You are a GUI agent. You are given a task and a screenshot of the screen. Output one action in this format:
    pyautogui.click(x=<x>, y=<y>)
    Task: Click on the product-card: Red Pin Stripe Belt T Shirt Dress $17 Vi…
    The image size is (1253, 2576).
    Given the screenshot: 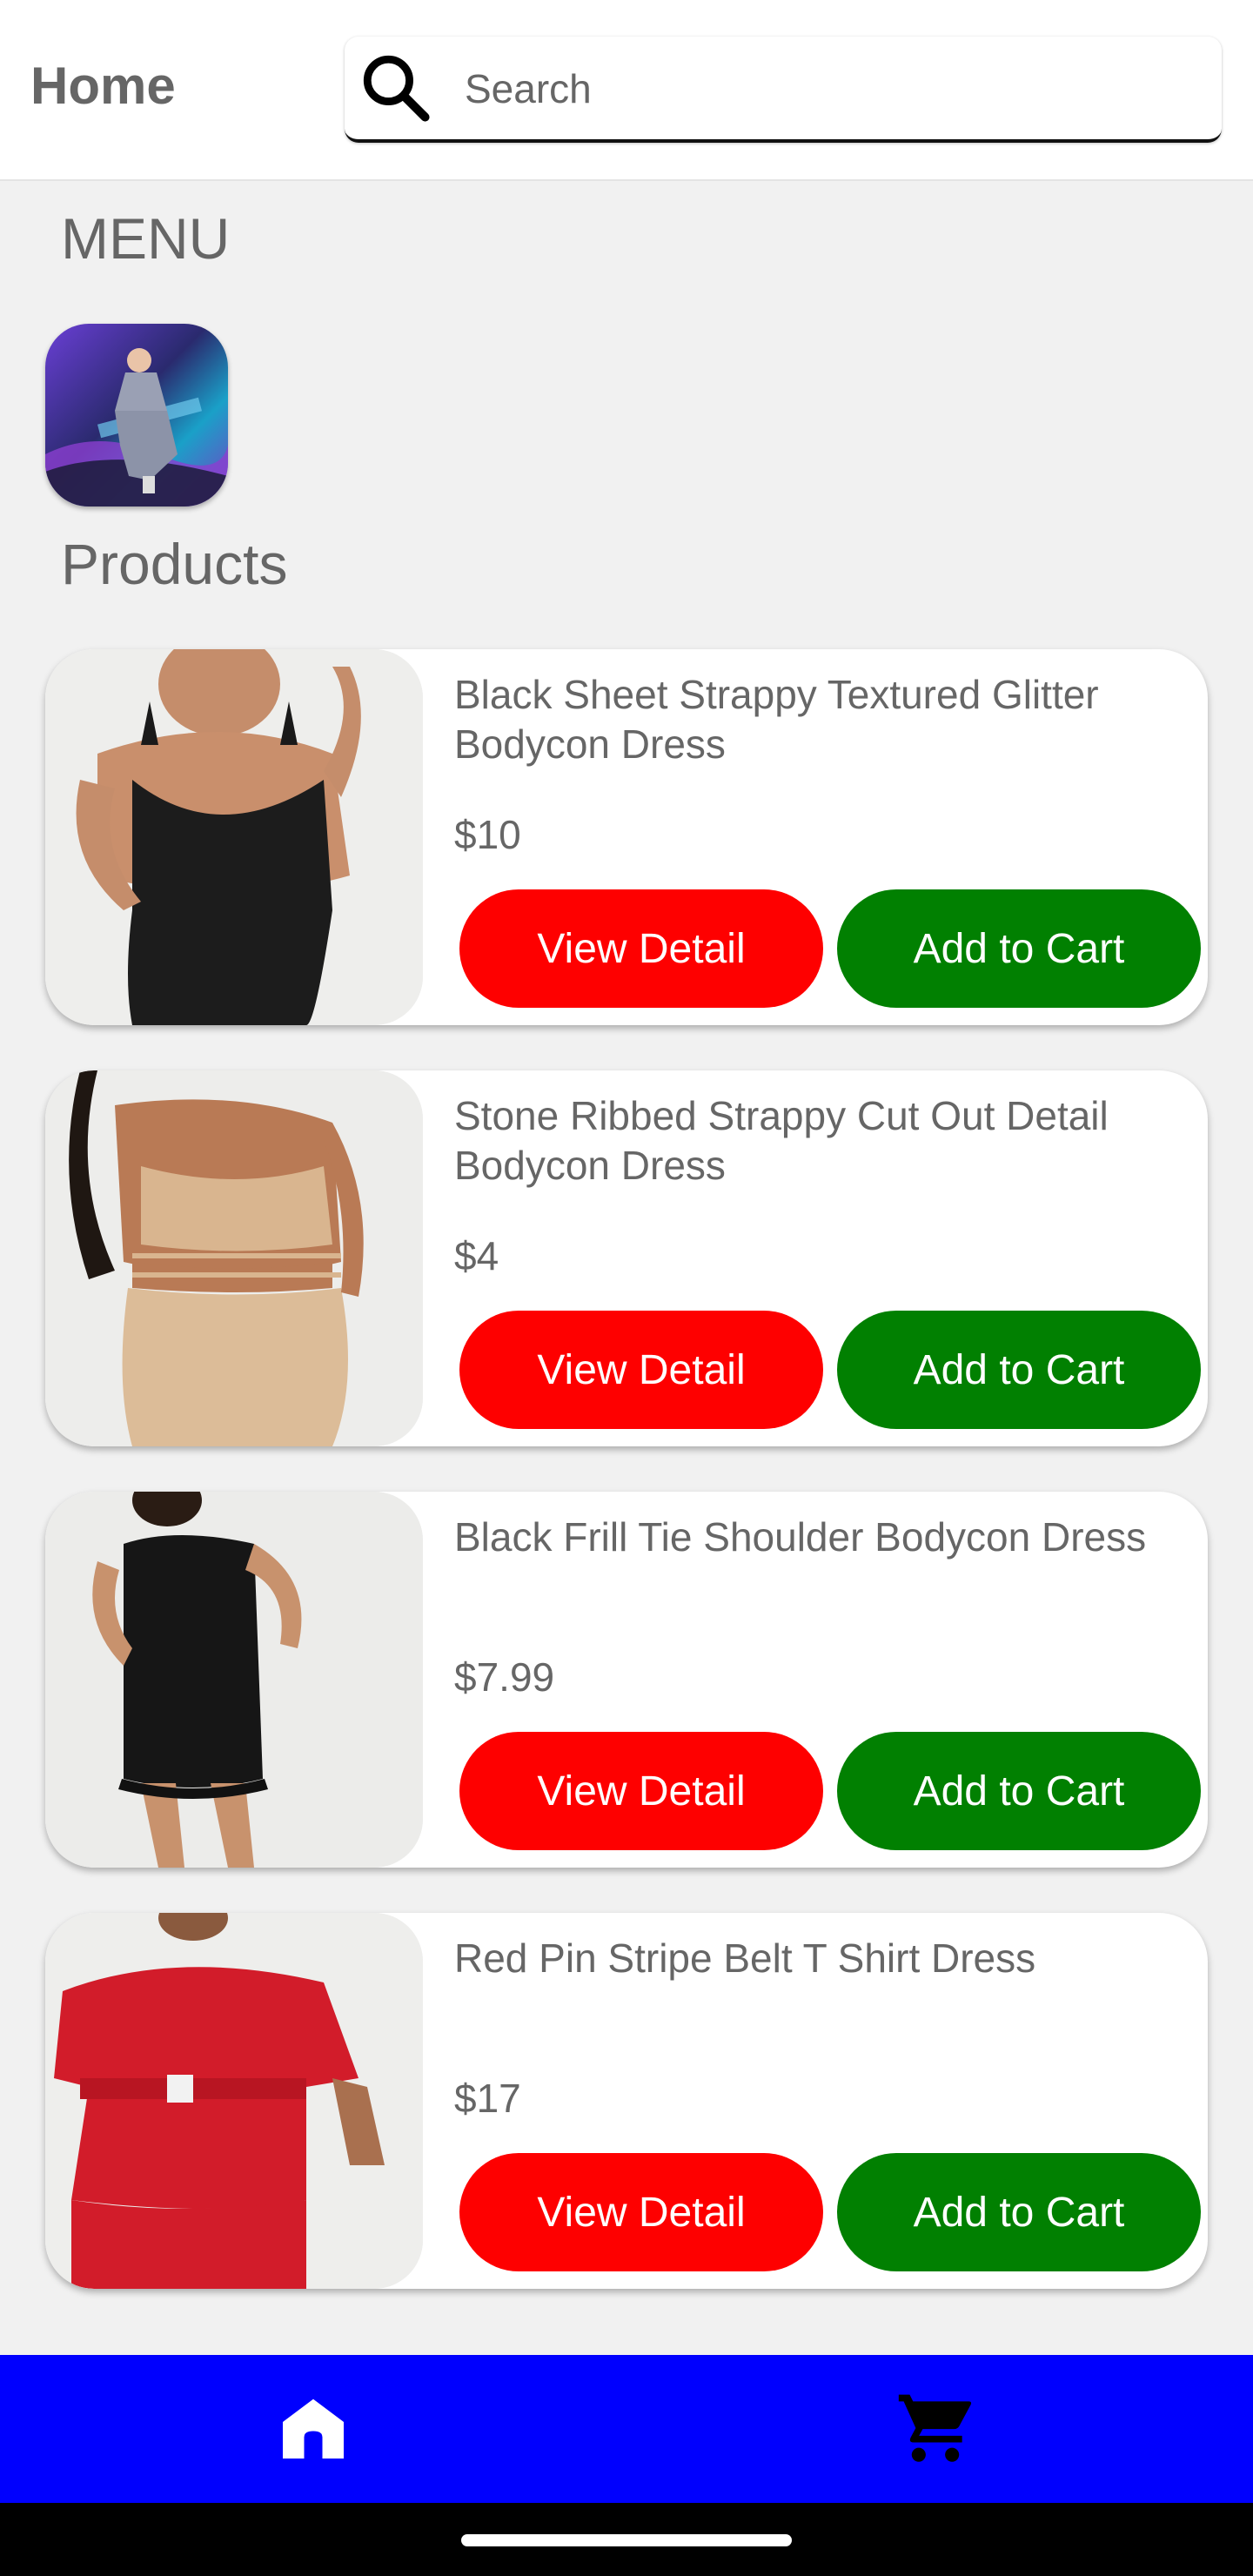 What is the action you would take?
    pyautogui.click(x=626, y=2101)
    